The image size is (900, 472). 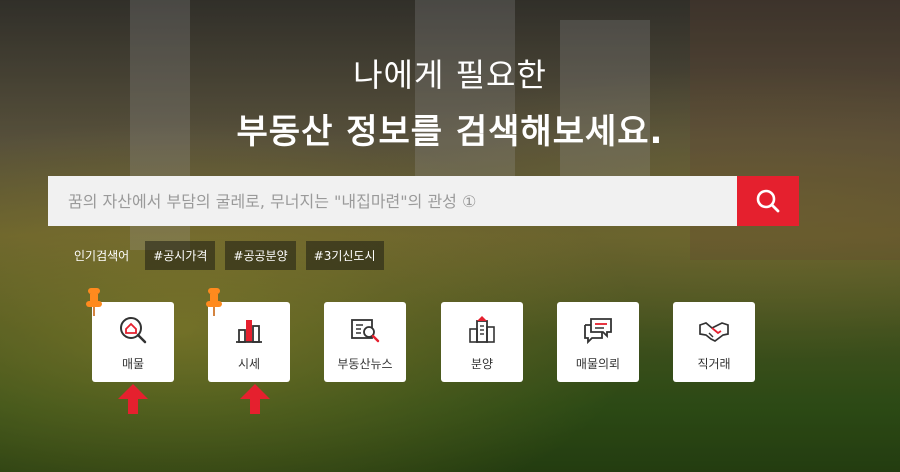 I want to click on popular-tag: #공공분양, so click(x=260, y=255).